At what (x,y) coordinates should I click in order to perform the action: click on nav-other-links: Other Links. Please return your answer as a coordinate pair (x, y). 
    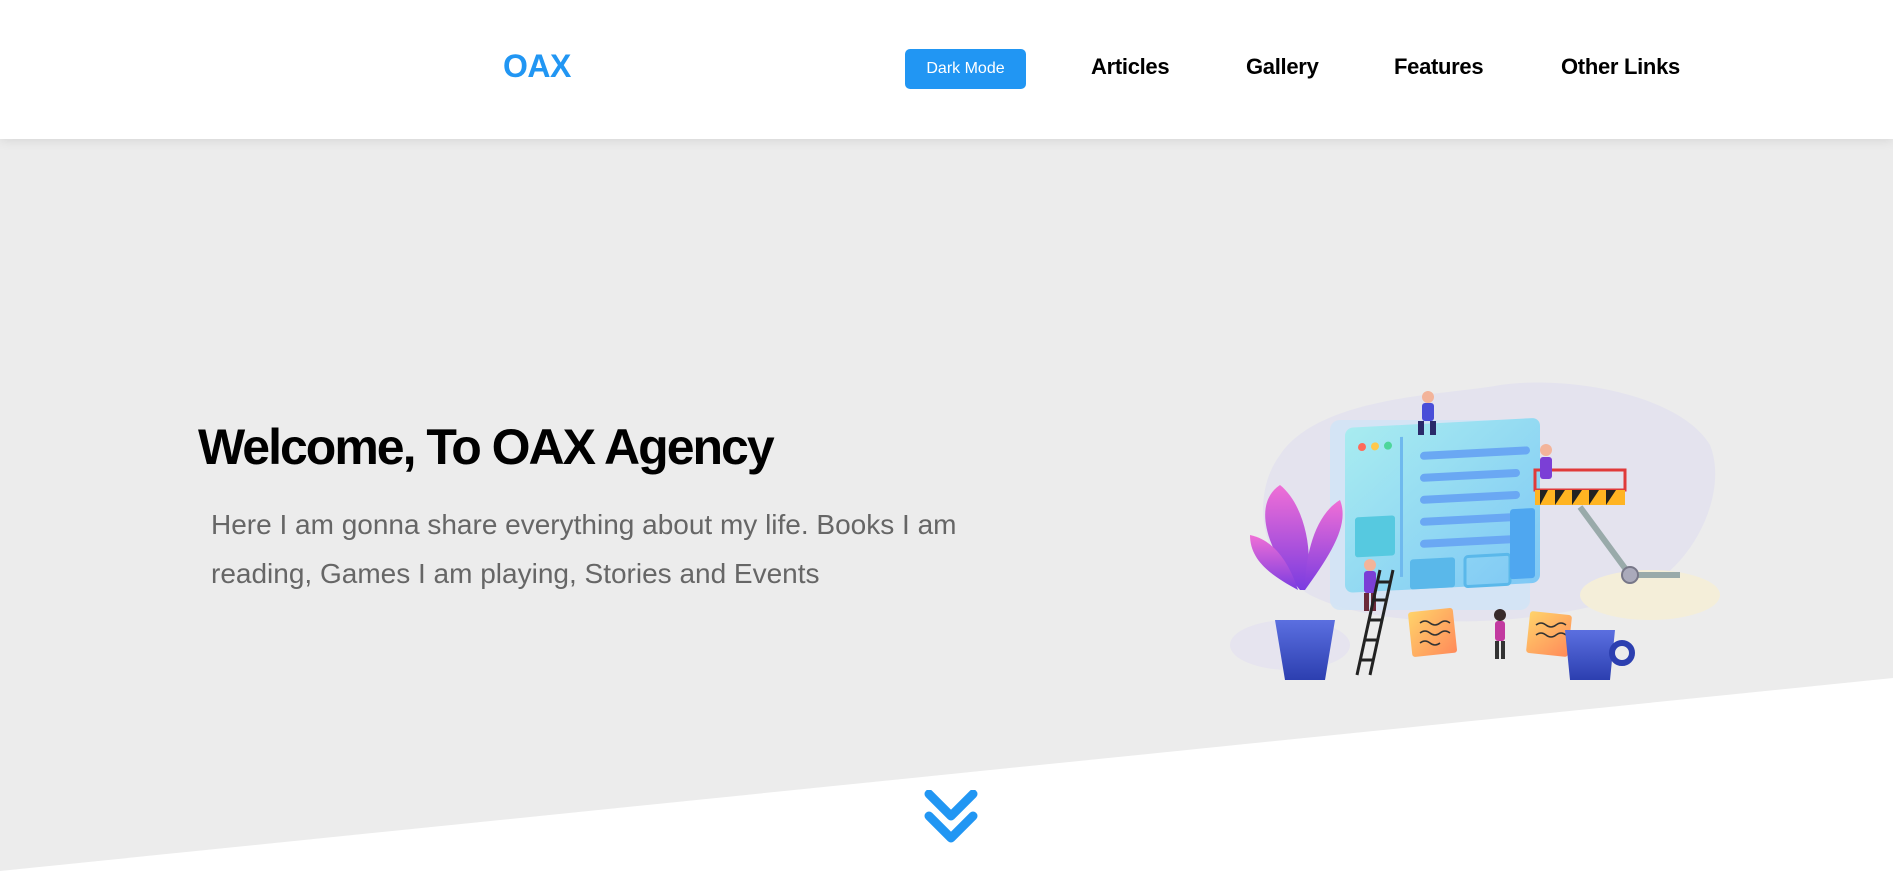
    Looking at the image, I should click on (1620, 67).